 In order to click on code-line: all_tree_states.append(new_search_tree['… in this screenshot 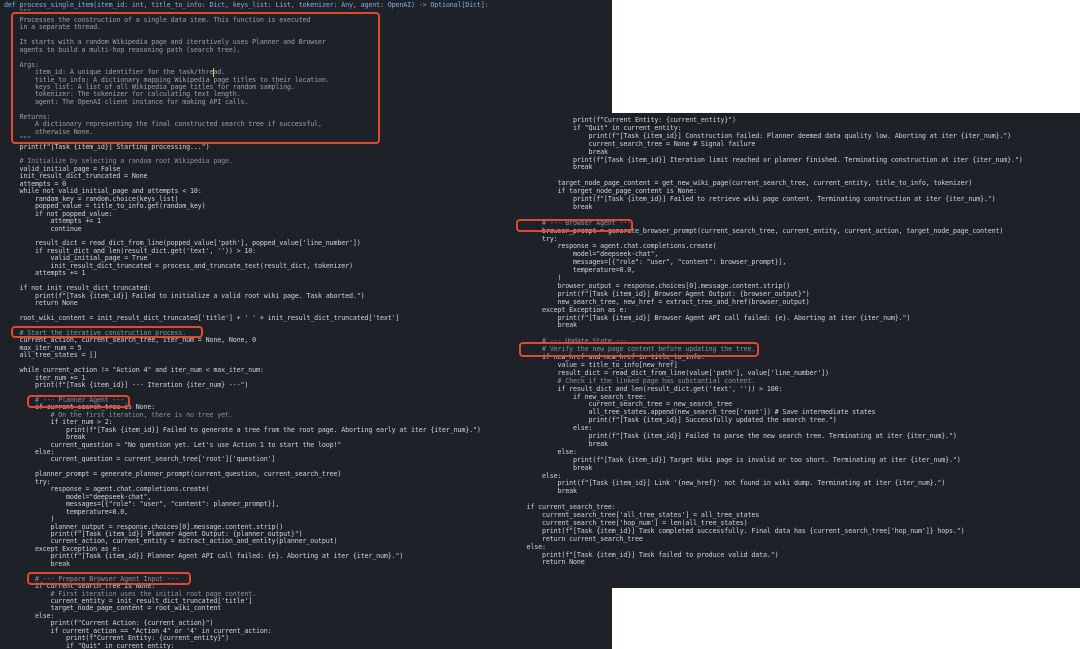, I will do `click(693, 412)`.